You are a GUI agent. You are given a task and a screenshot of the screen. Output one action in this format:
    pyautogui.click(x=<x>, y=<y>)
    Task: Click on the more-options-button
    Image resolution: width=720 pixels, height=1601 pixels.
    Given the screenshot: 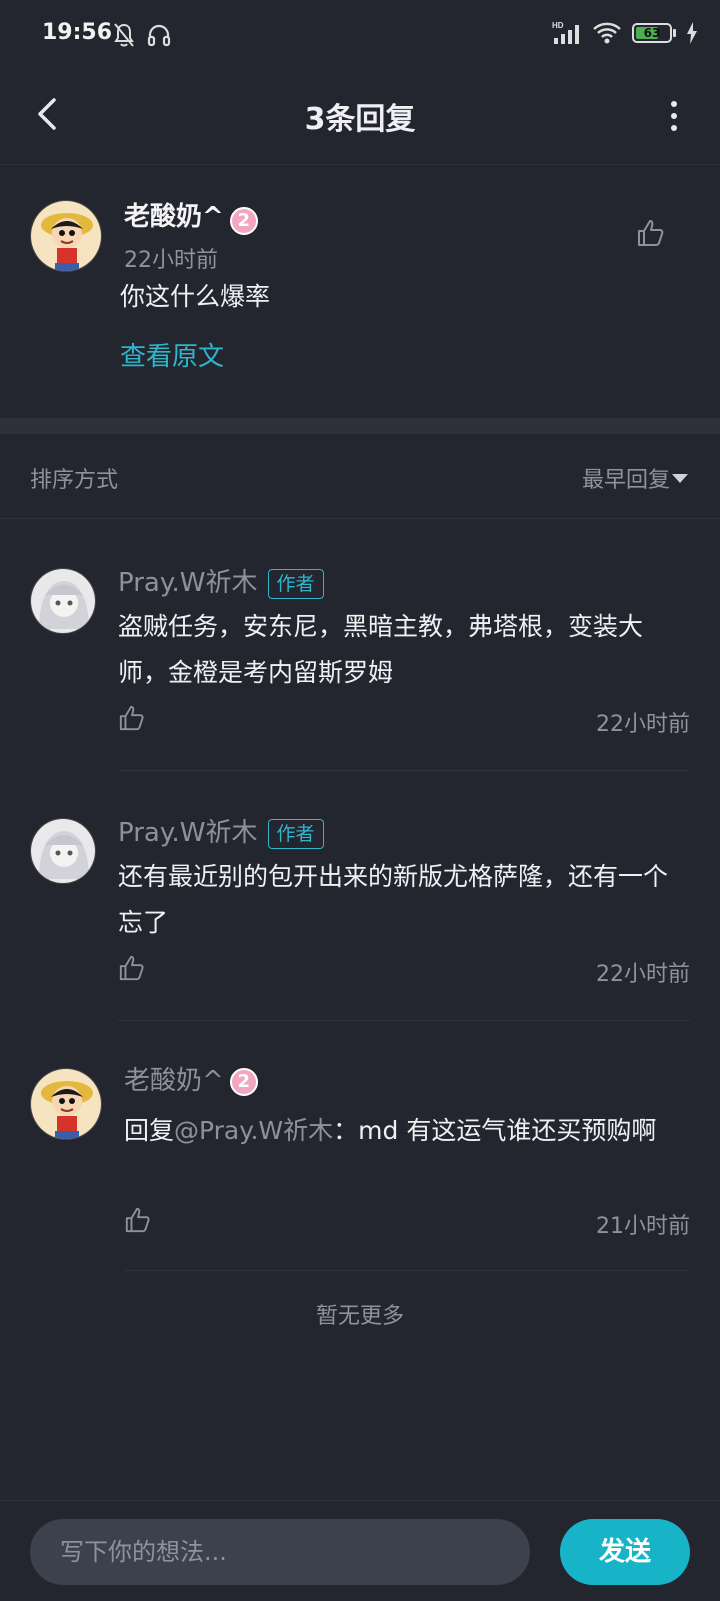 What is the action you would take?
    pyautogui.click(x=674, y=116)
    